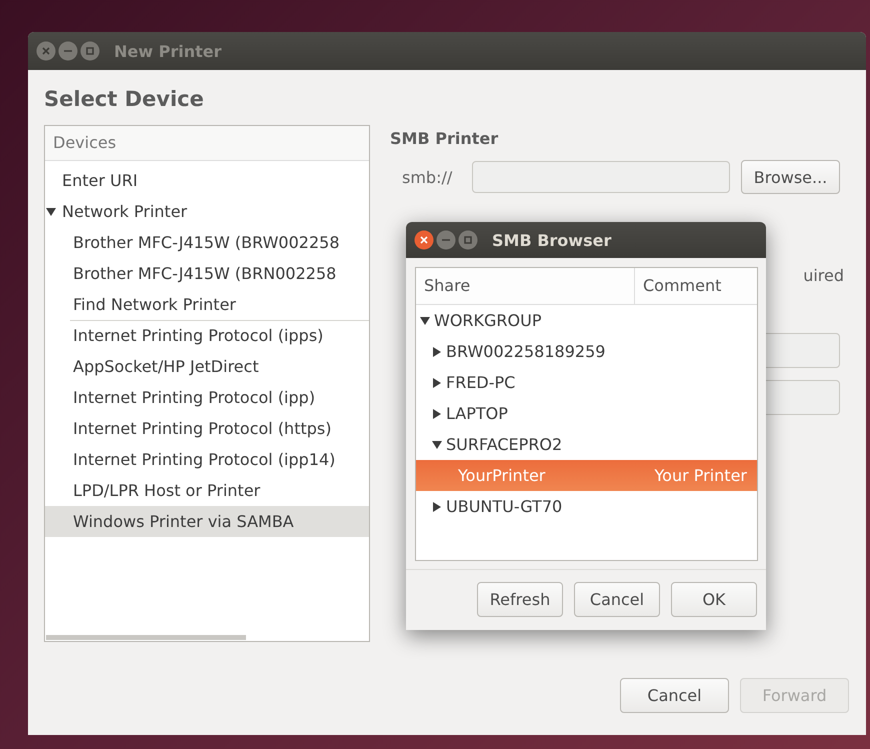 The image size is (870, 749). I want to click on minimize-icon, so click(68, 51).